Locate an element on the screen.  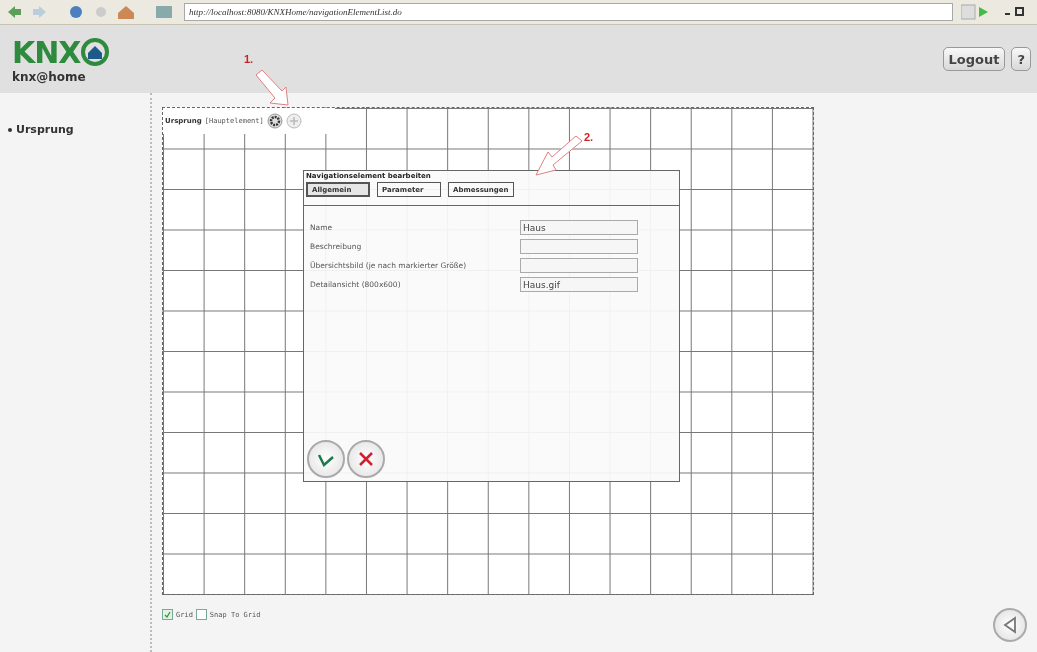
annotation-label: 2. is located at coordinates (589, 137).